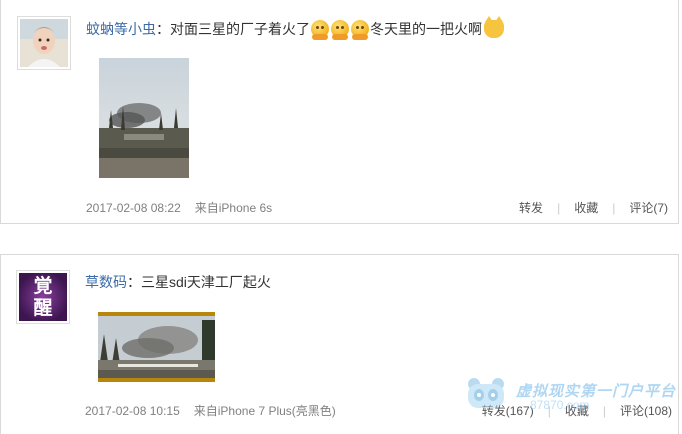  I want to click on repost-button: 转发, so click(531, 208).